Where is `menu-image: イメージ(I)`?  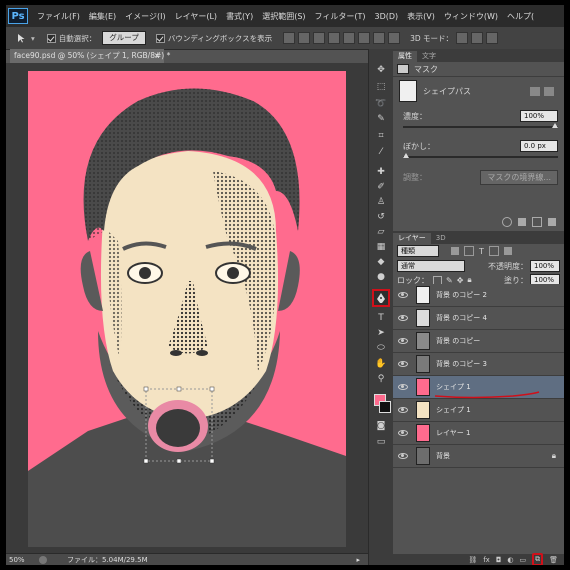
menu-image: イメージ(I) is located at coordinates (145, 16).